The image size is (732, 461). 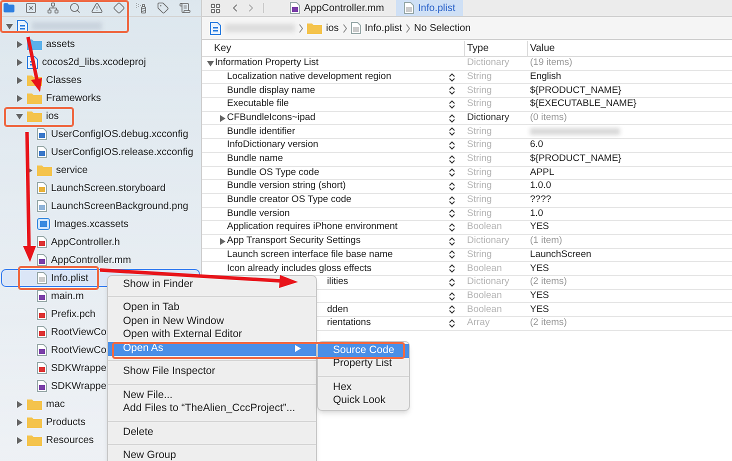 I want to click on x-square-icon, so click(x=31, y=8).